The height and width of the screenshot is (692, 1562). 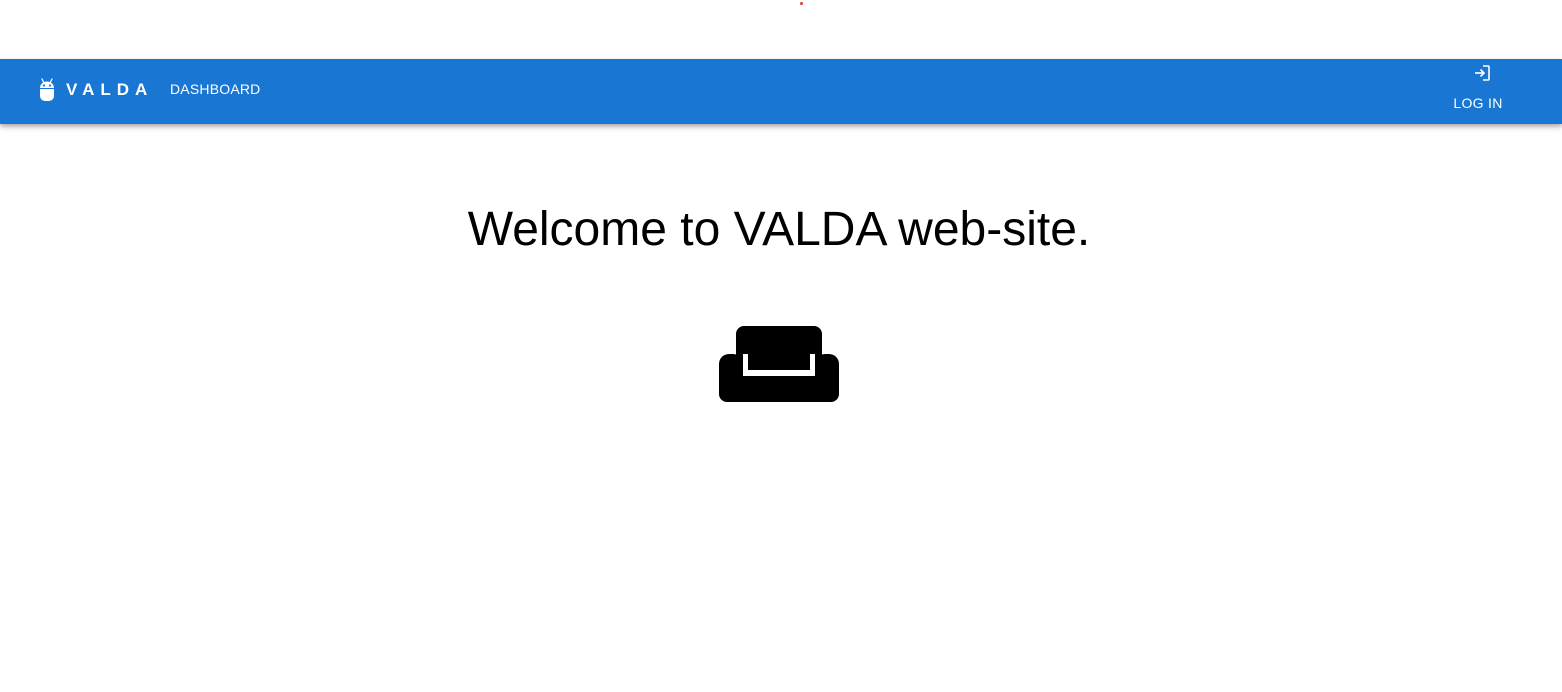 What do you see at coordinates (47, 89) in the screenshot?
I see `android-robot-icon` at bounding box center [47, 89].